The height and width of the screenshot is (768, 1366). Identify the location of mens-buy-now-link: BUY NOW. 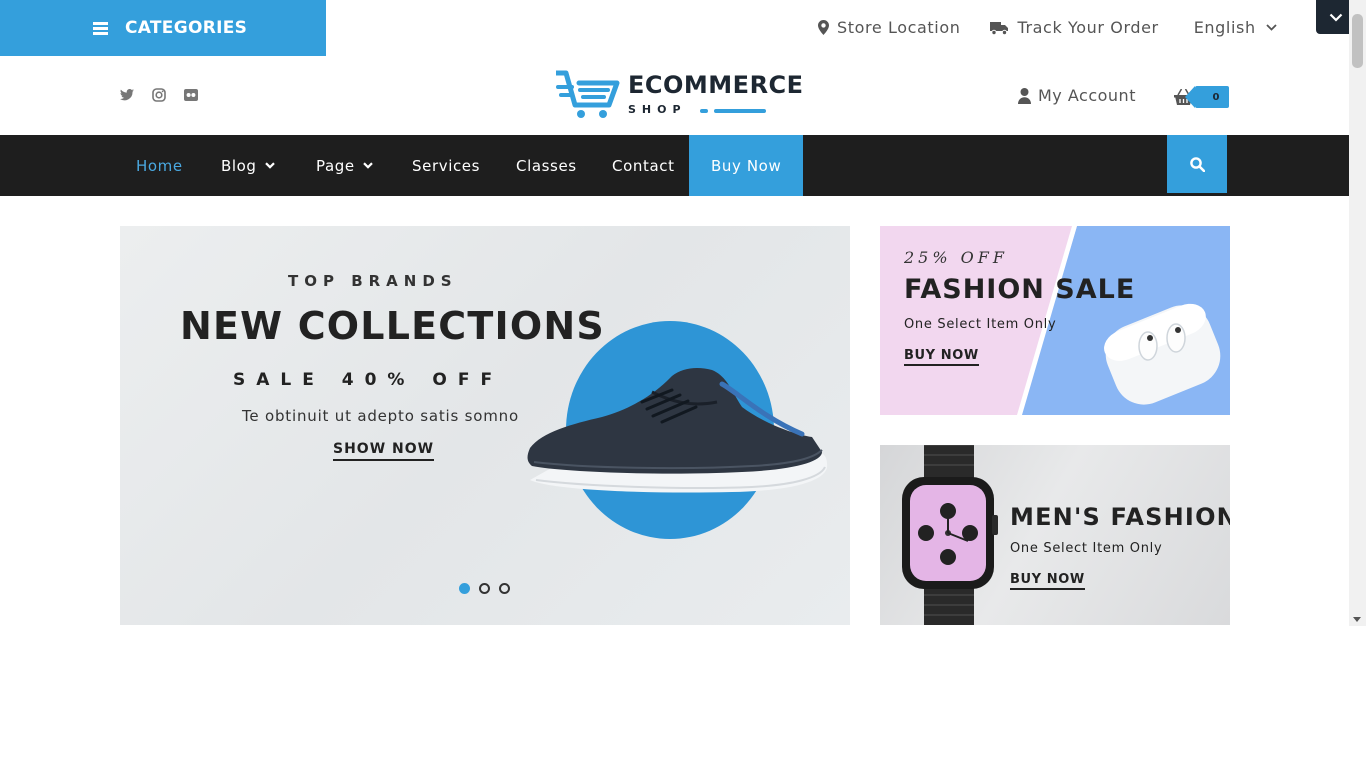
(1047, 581).